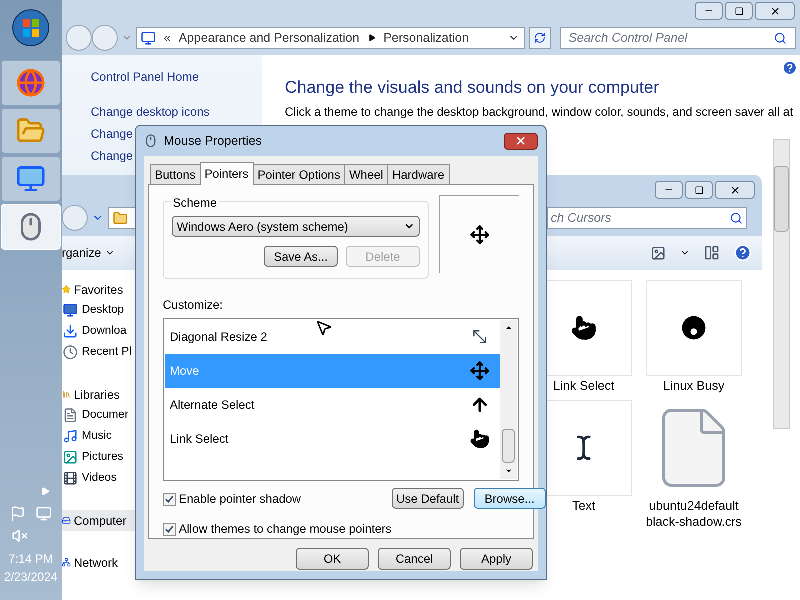  What do you see at coordinates (193, 305) in the screenshot?
I see `customize-label: Customize:` at bounding box center [193, 305].